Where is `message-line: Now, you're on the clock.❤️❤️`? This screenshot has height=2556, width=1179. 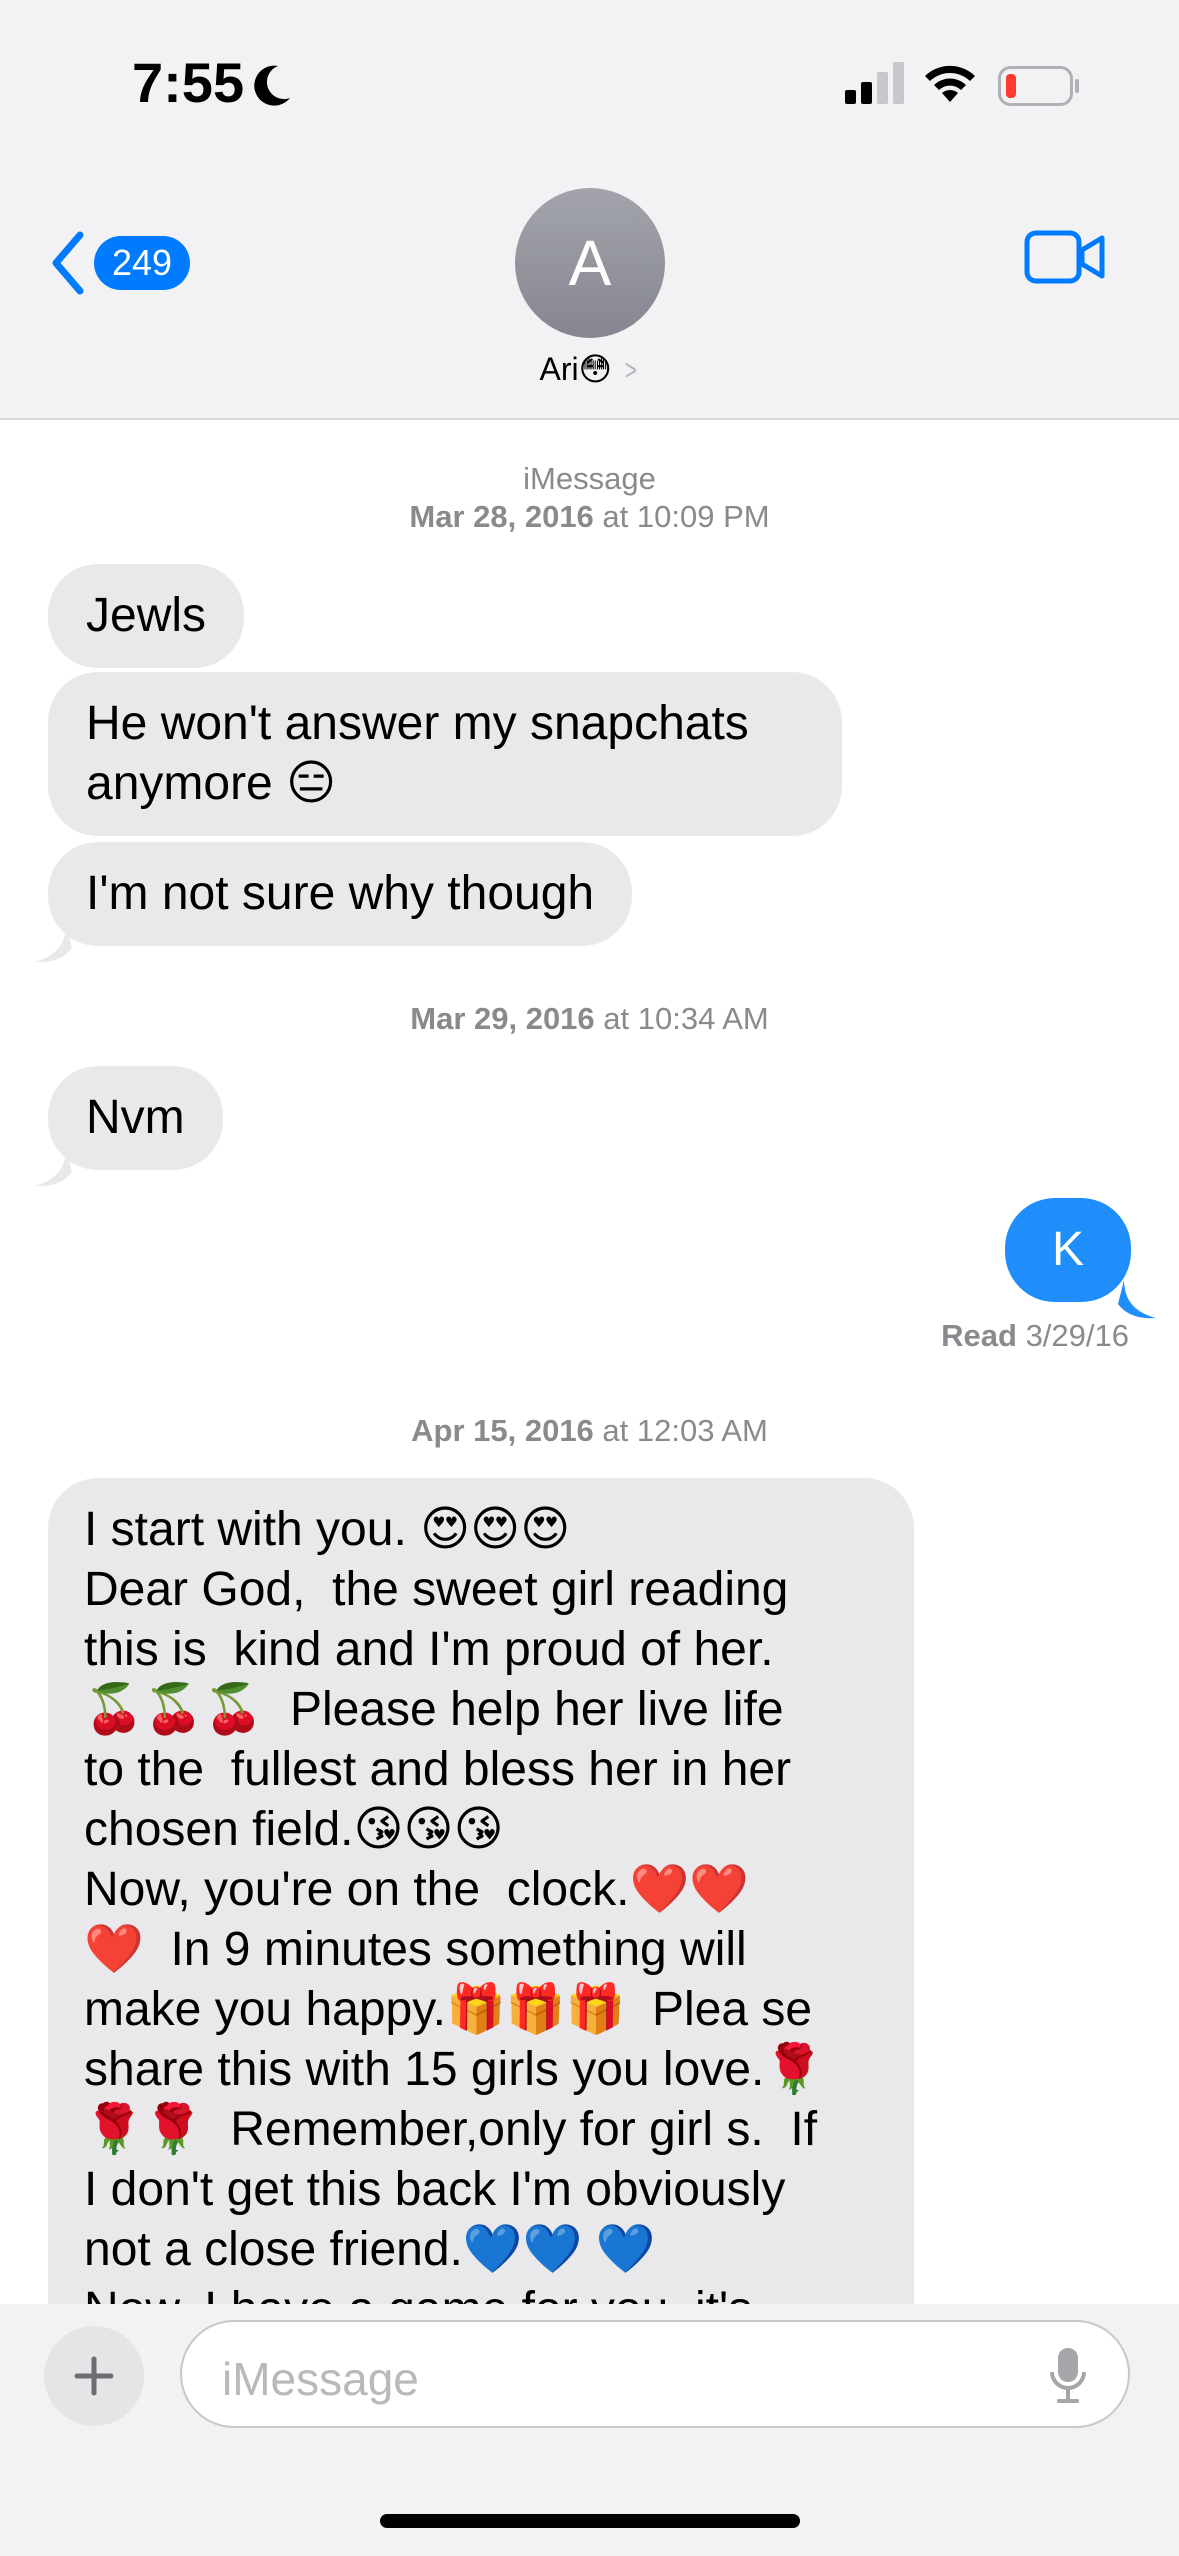
message-line: Now, you're on the clock.❤️❤️ is located at coordinates (416, 1889).